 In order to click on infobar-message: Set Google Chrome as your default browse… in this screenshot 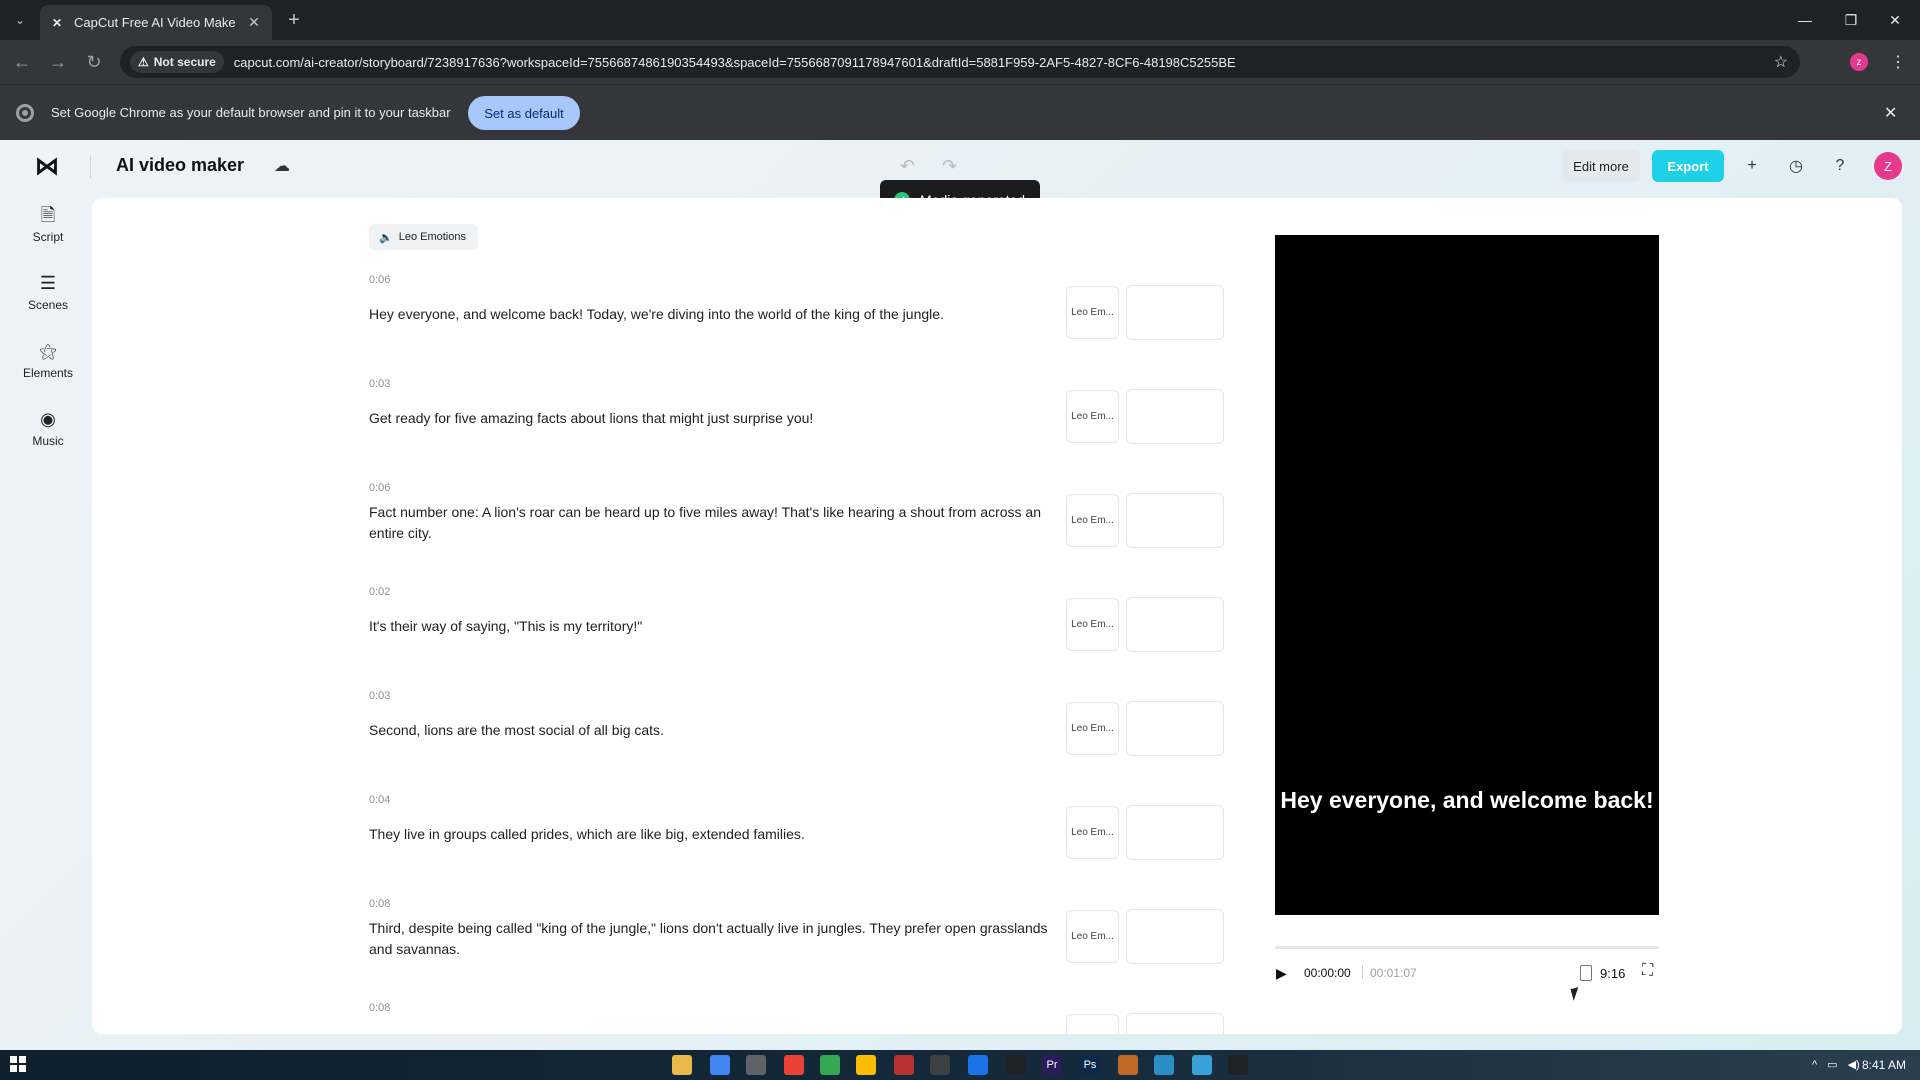, I will do `click(251, 112)`.